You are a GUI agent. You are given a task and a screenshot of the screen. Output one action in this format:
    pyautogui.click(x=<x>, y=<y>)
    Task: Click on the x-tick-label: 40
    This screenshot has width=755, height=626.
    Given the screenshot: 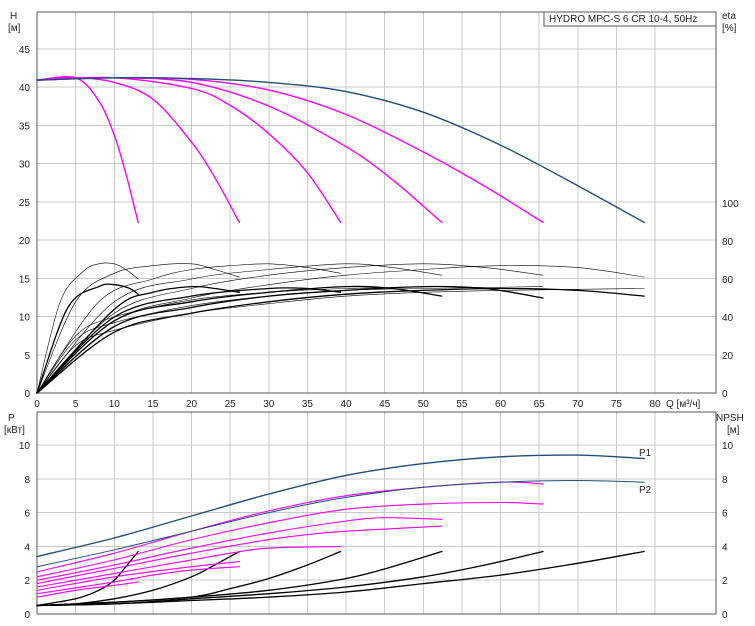 What is the action you would take?
    pyautogui.click(x=346, y=404)
    